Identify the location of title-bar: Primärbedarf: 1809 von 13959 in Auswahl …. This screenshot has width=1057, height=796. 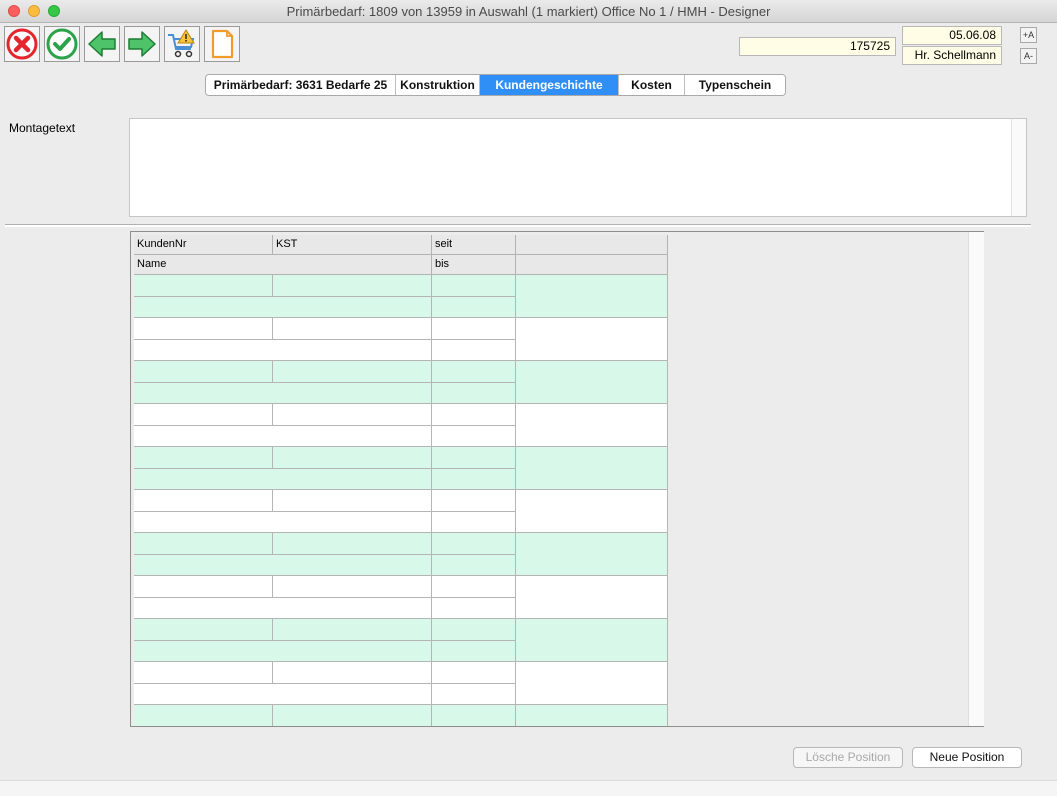
(528, 11).